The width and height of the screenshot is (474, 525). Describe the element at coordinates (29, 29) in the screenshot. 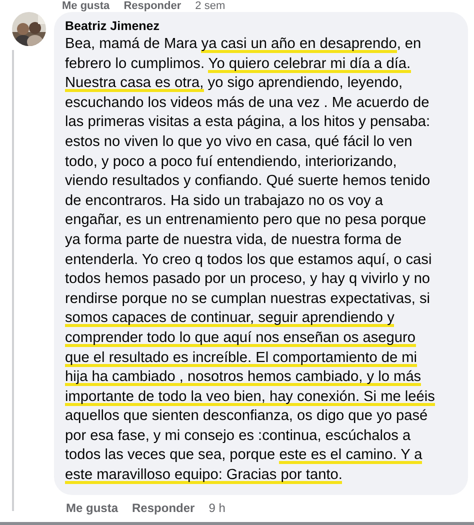

I see `avatar` at that location.